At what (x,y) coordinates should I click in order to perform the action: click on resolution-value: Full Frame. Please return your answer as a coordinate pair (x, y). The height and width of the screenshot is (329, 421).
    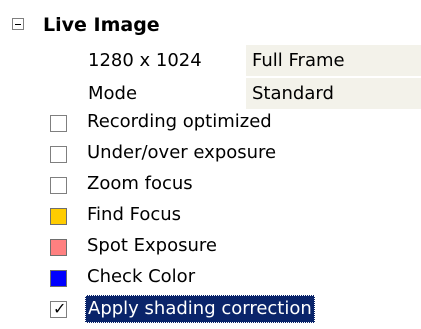
    Looking at the image, I should click on (333, 60).